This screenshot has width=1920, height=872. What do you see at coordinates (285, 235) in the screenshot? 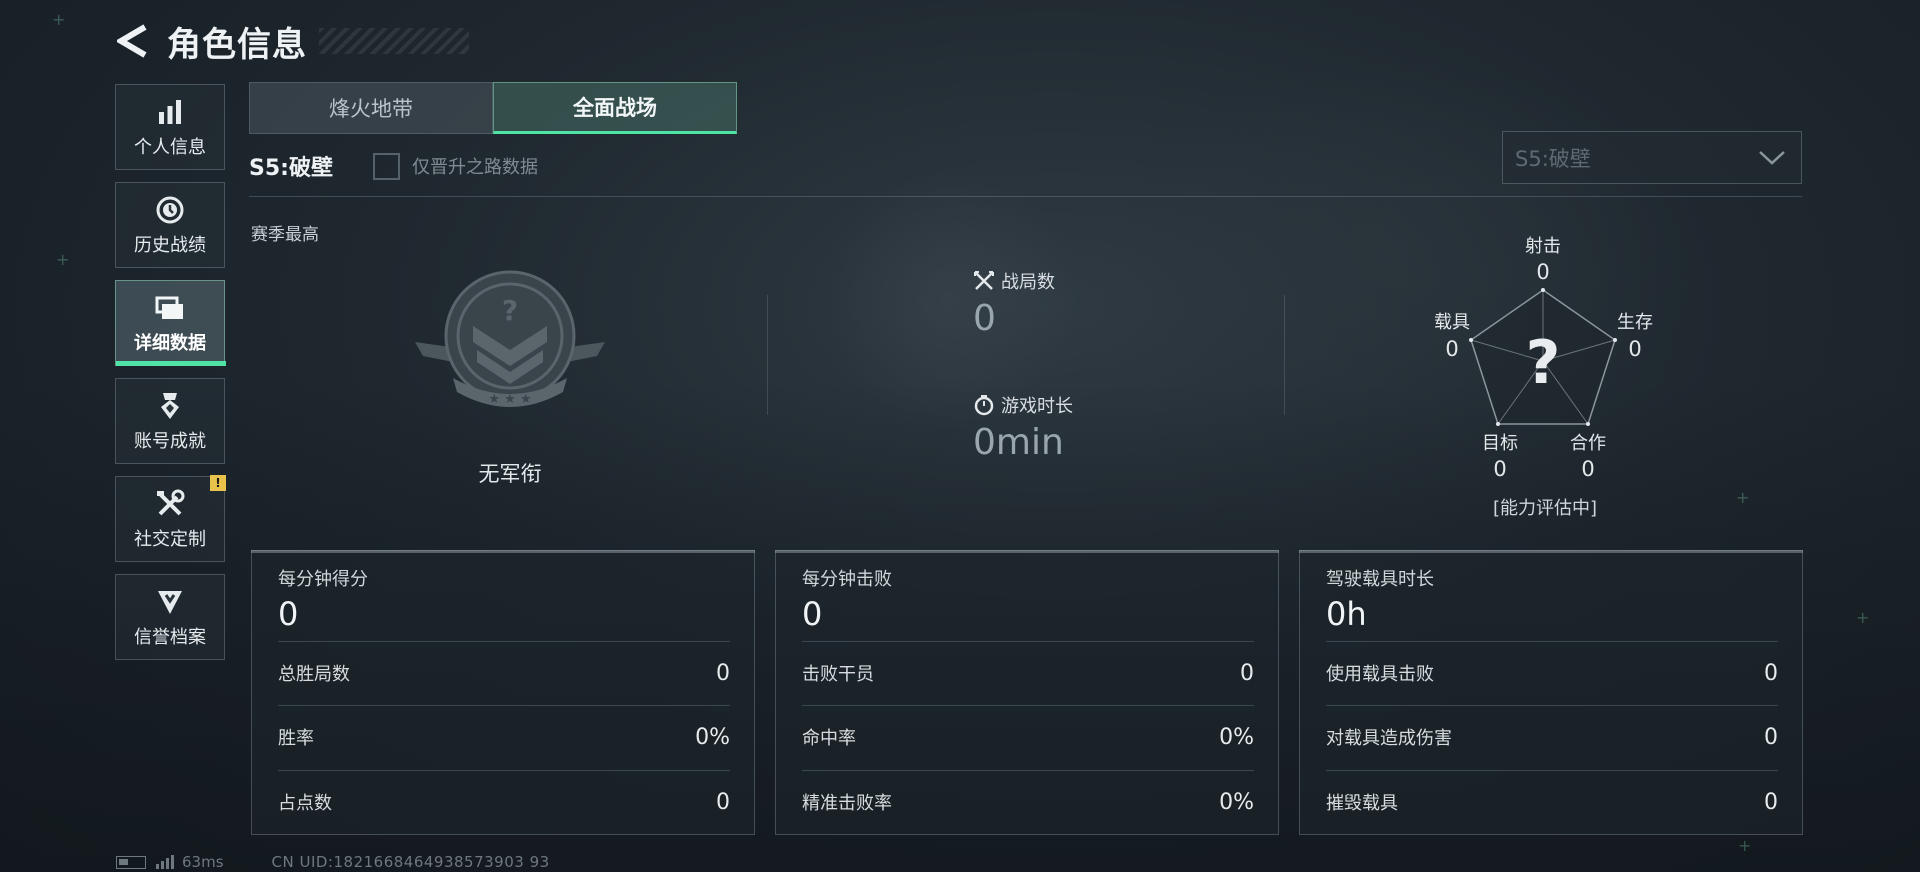
I see `section-label: 赛季最高` at bounding box center [285, 235].